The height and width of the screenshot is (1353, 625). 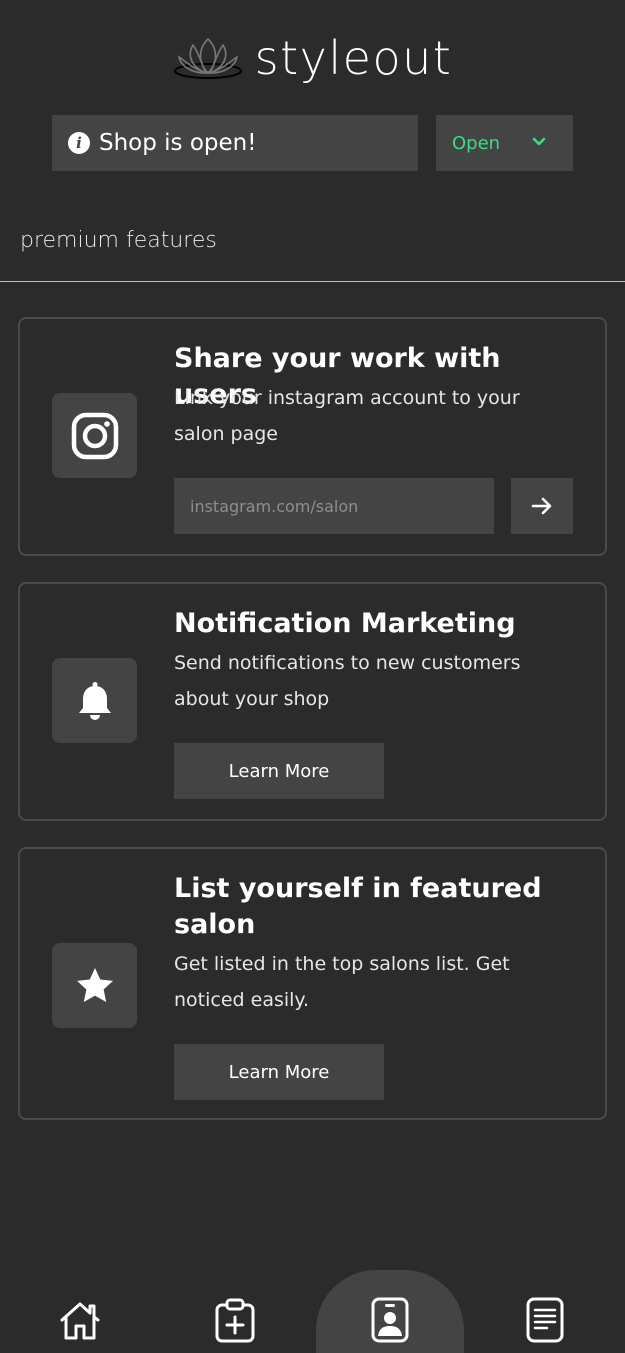 I want to click on nav-profile, so click(x=390, y=1320).